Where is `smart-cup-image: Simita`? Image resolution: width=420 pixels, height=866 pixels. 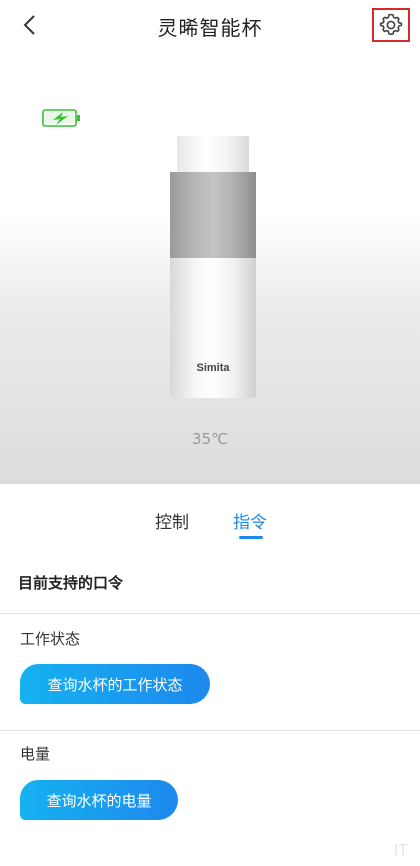
smart-cup-image: Simita is located at coordinates (213, 267).